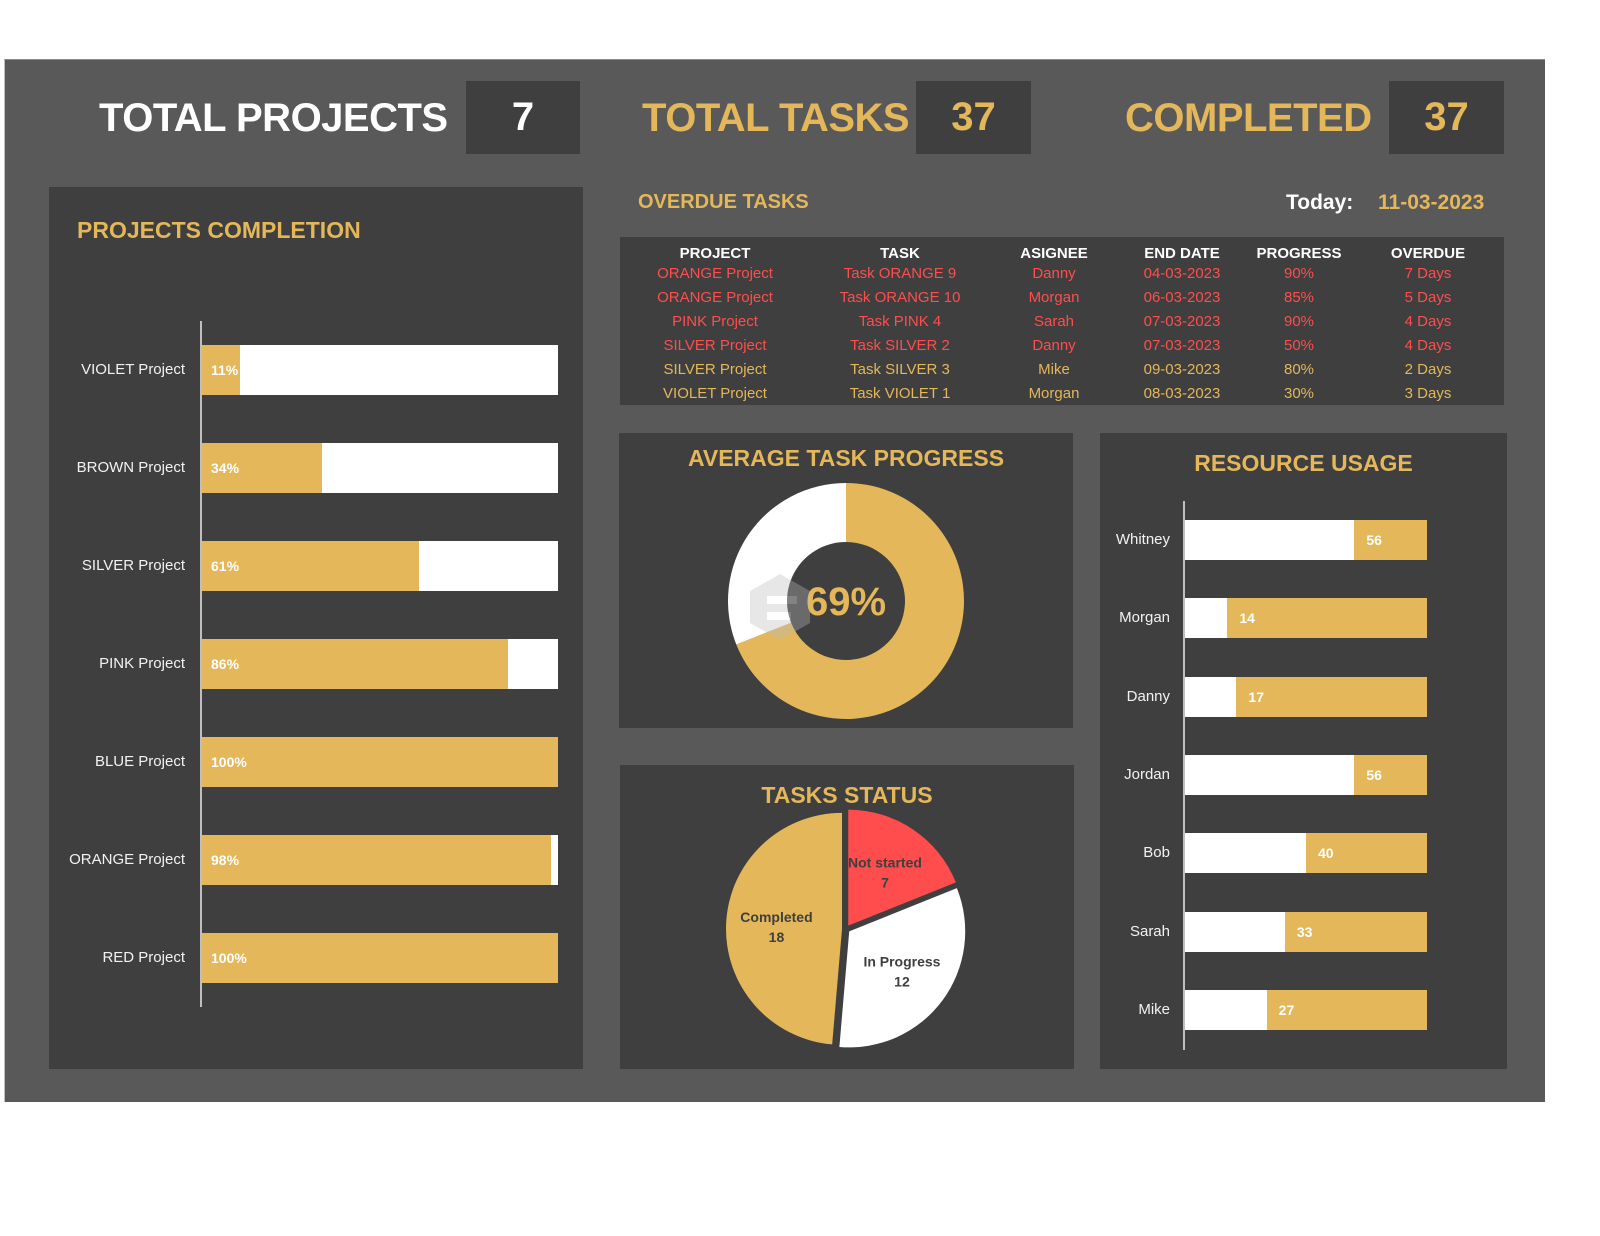  I want to click on total-projects-label: TOTAL PROJECTS, so click(273, 118).